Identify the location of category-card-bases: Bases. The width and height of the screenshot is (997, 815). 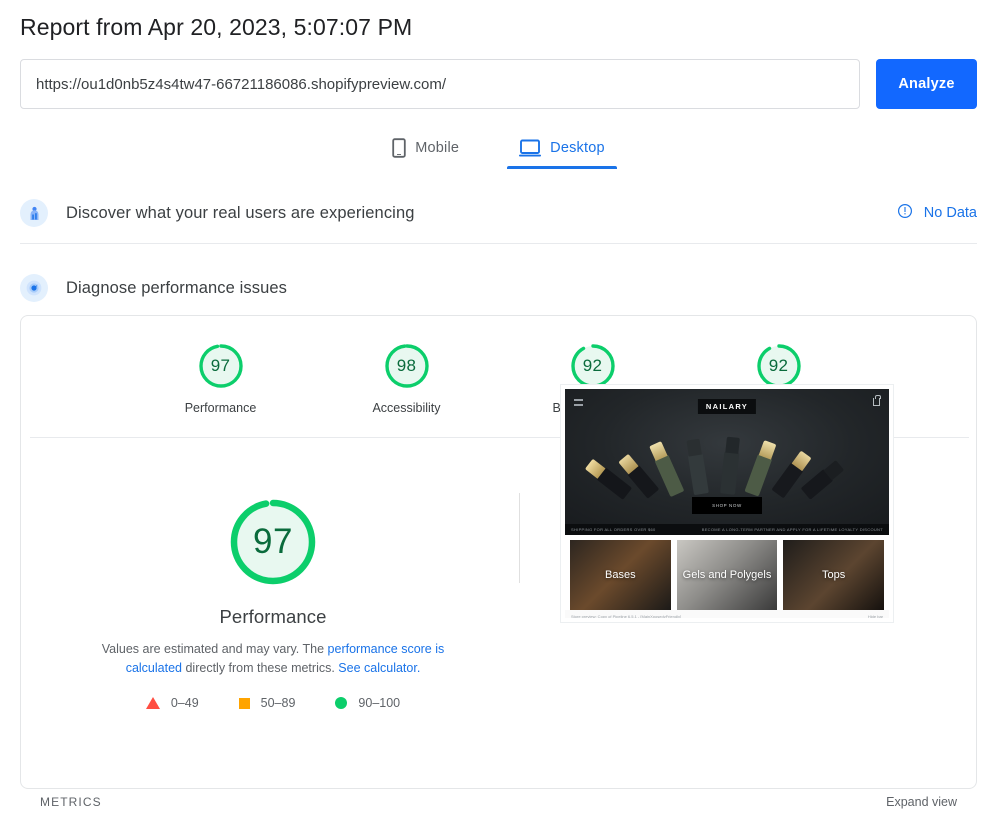
(620, 575).